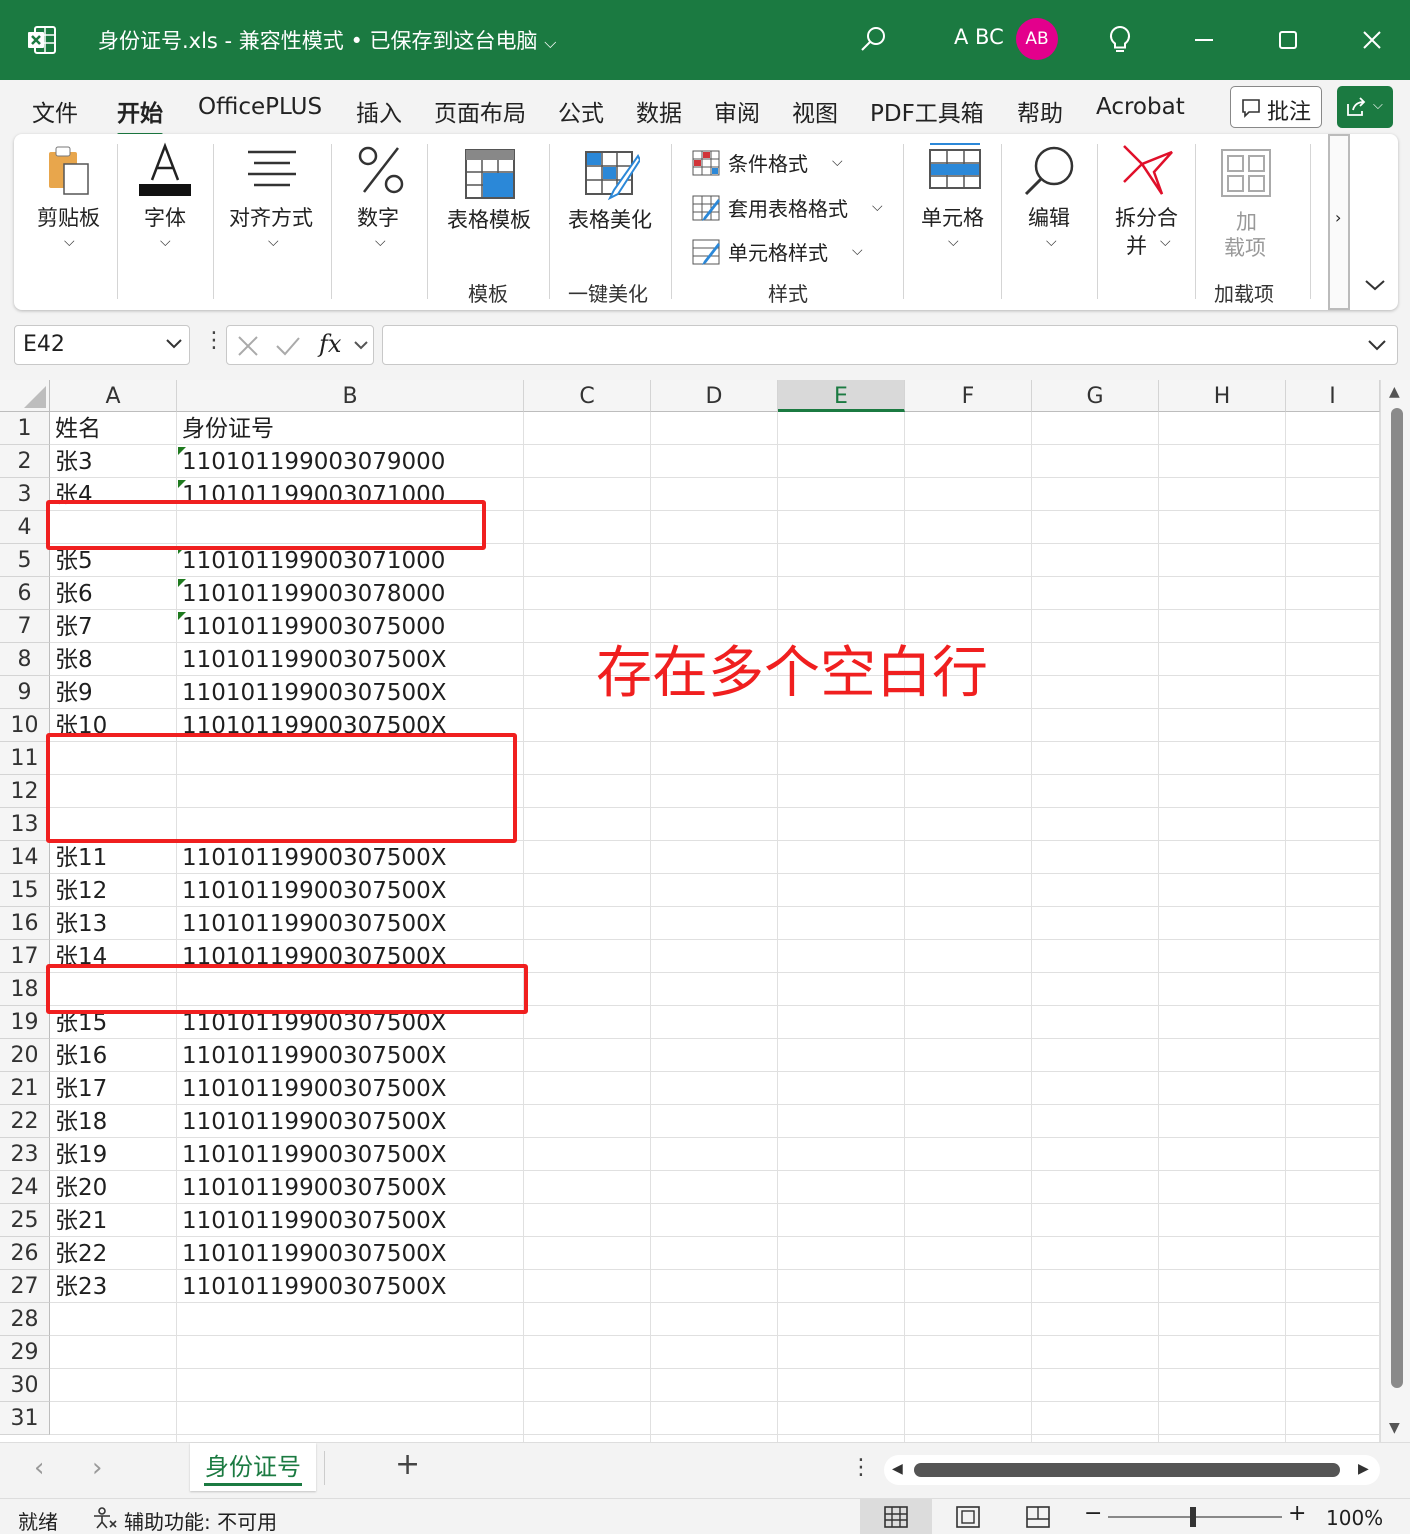 This screenshot has width=1410, height=1534. What do you see at coordinates (792, 163) in the screenshot?
I see `conditional-format-button: 条件格式 ⌵` at bounding box center [792, 163].